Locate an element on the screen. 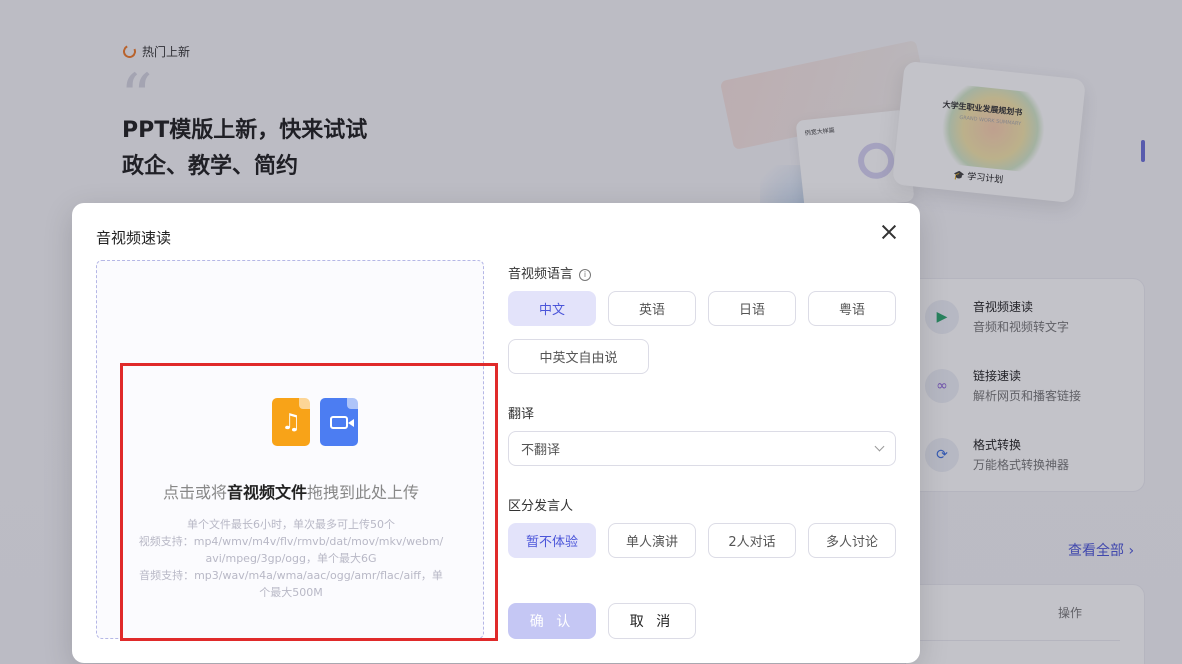 This screenshot has height=664, width=1182. speaker-option-single: 单人演讲 is located at coordinates (652, 540).